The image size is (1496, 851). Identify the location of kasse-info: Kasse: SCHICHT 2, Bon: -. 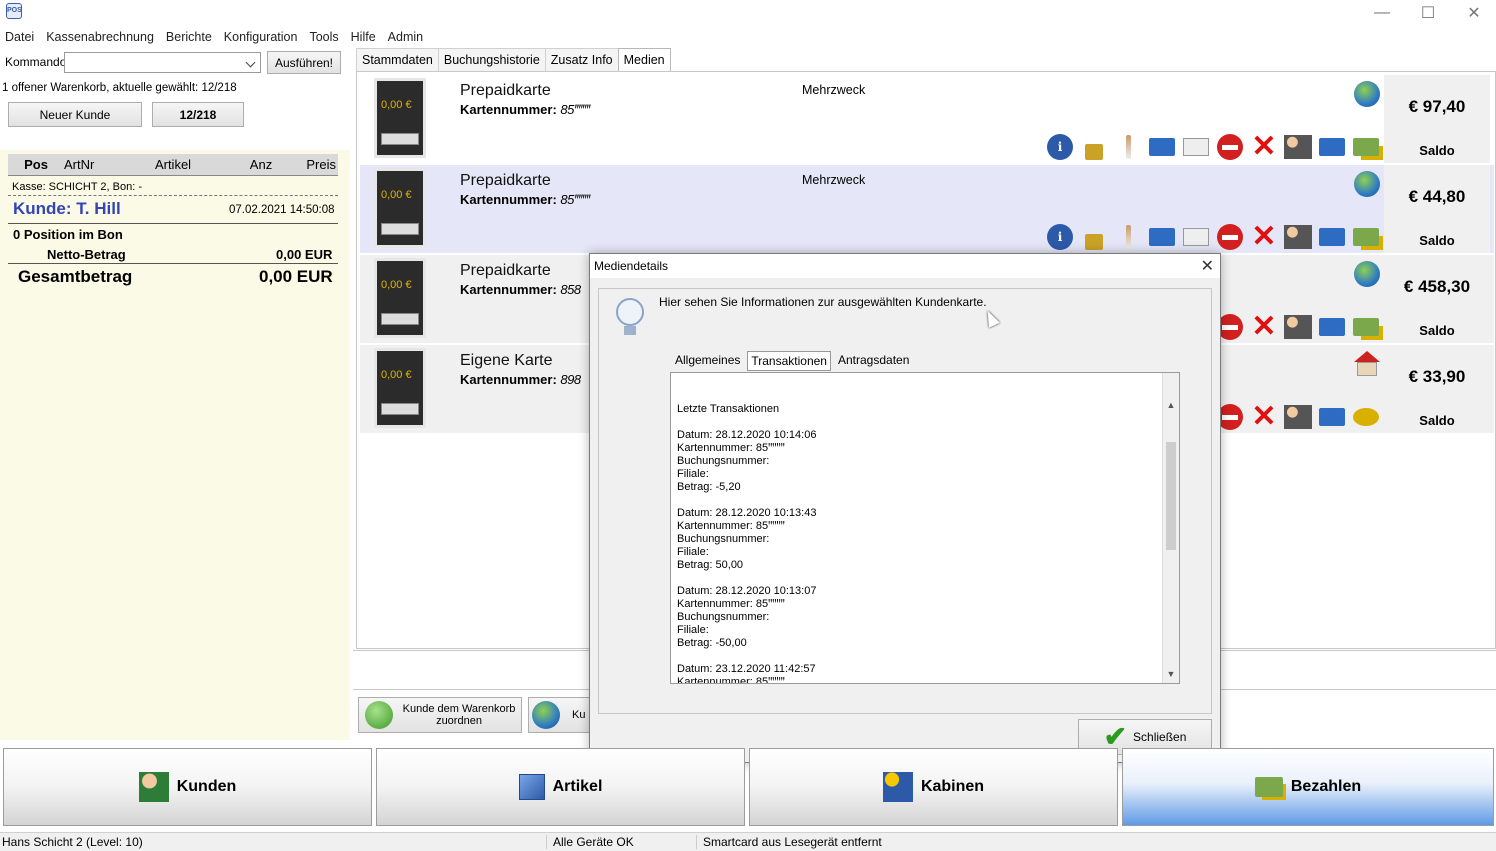
(77, 187).